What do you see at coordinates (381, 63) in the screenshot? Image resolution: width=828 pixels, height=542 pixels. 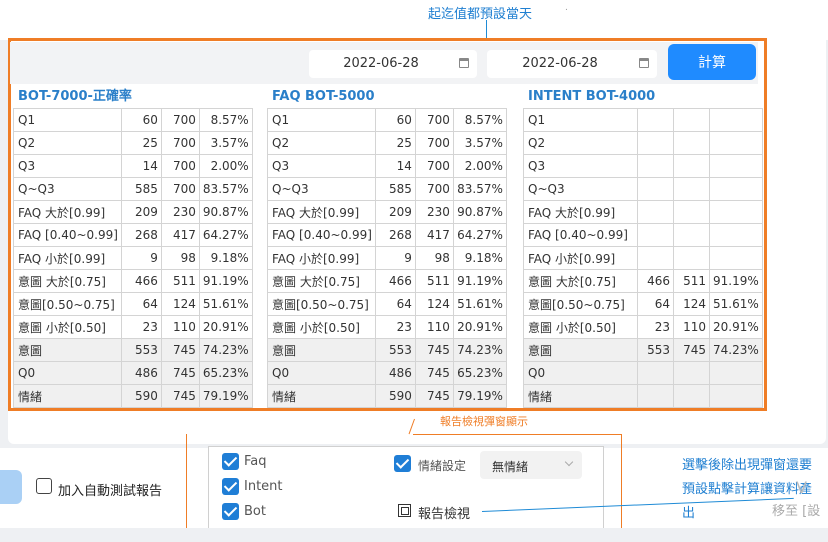 I see `start-date-value: 2022-06-28` at bounding box center [381, 63].